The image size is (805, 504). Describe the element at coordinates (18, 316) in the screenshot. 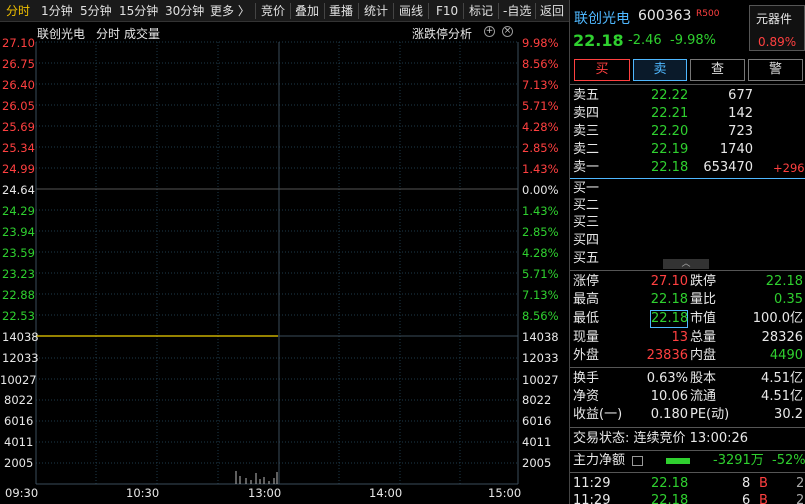

I see `price-tick: 22.53` at that location.